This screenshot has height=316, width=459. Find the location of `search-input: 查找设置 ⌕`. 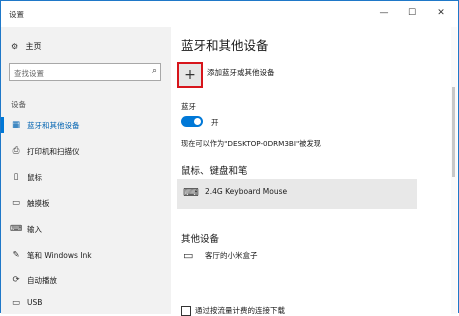

search-input: 查找设置 ⌕ is located at coordinates (85, 72).